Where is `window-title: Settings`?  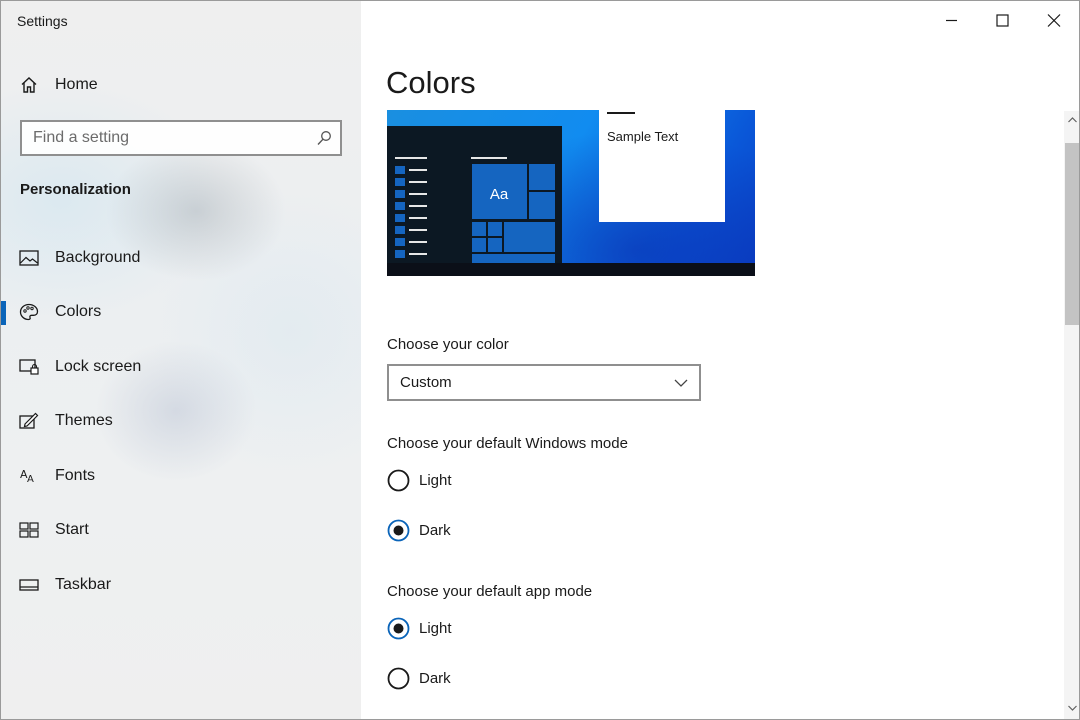 window-title: Settings is located at coordinates (42, 21).